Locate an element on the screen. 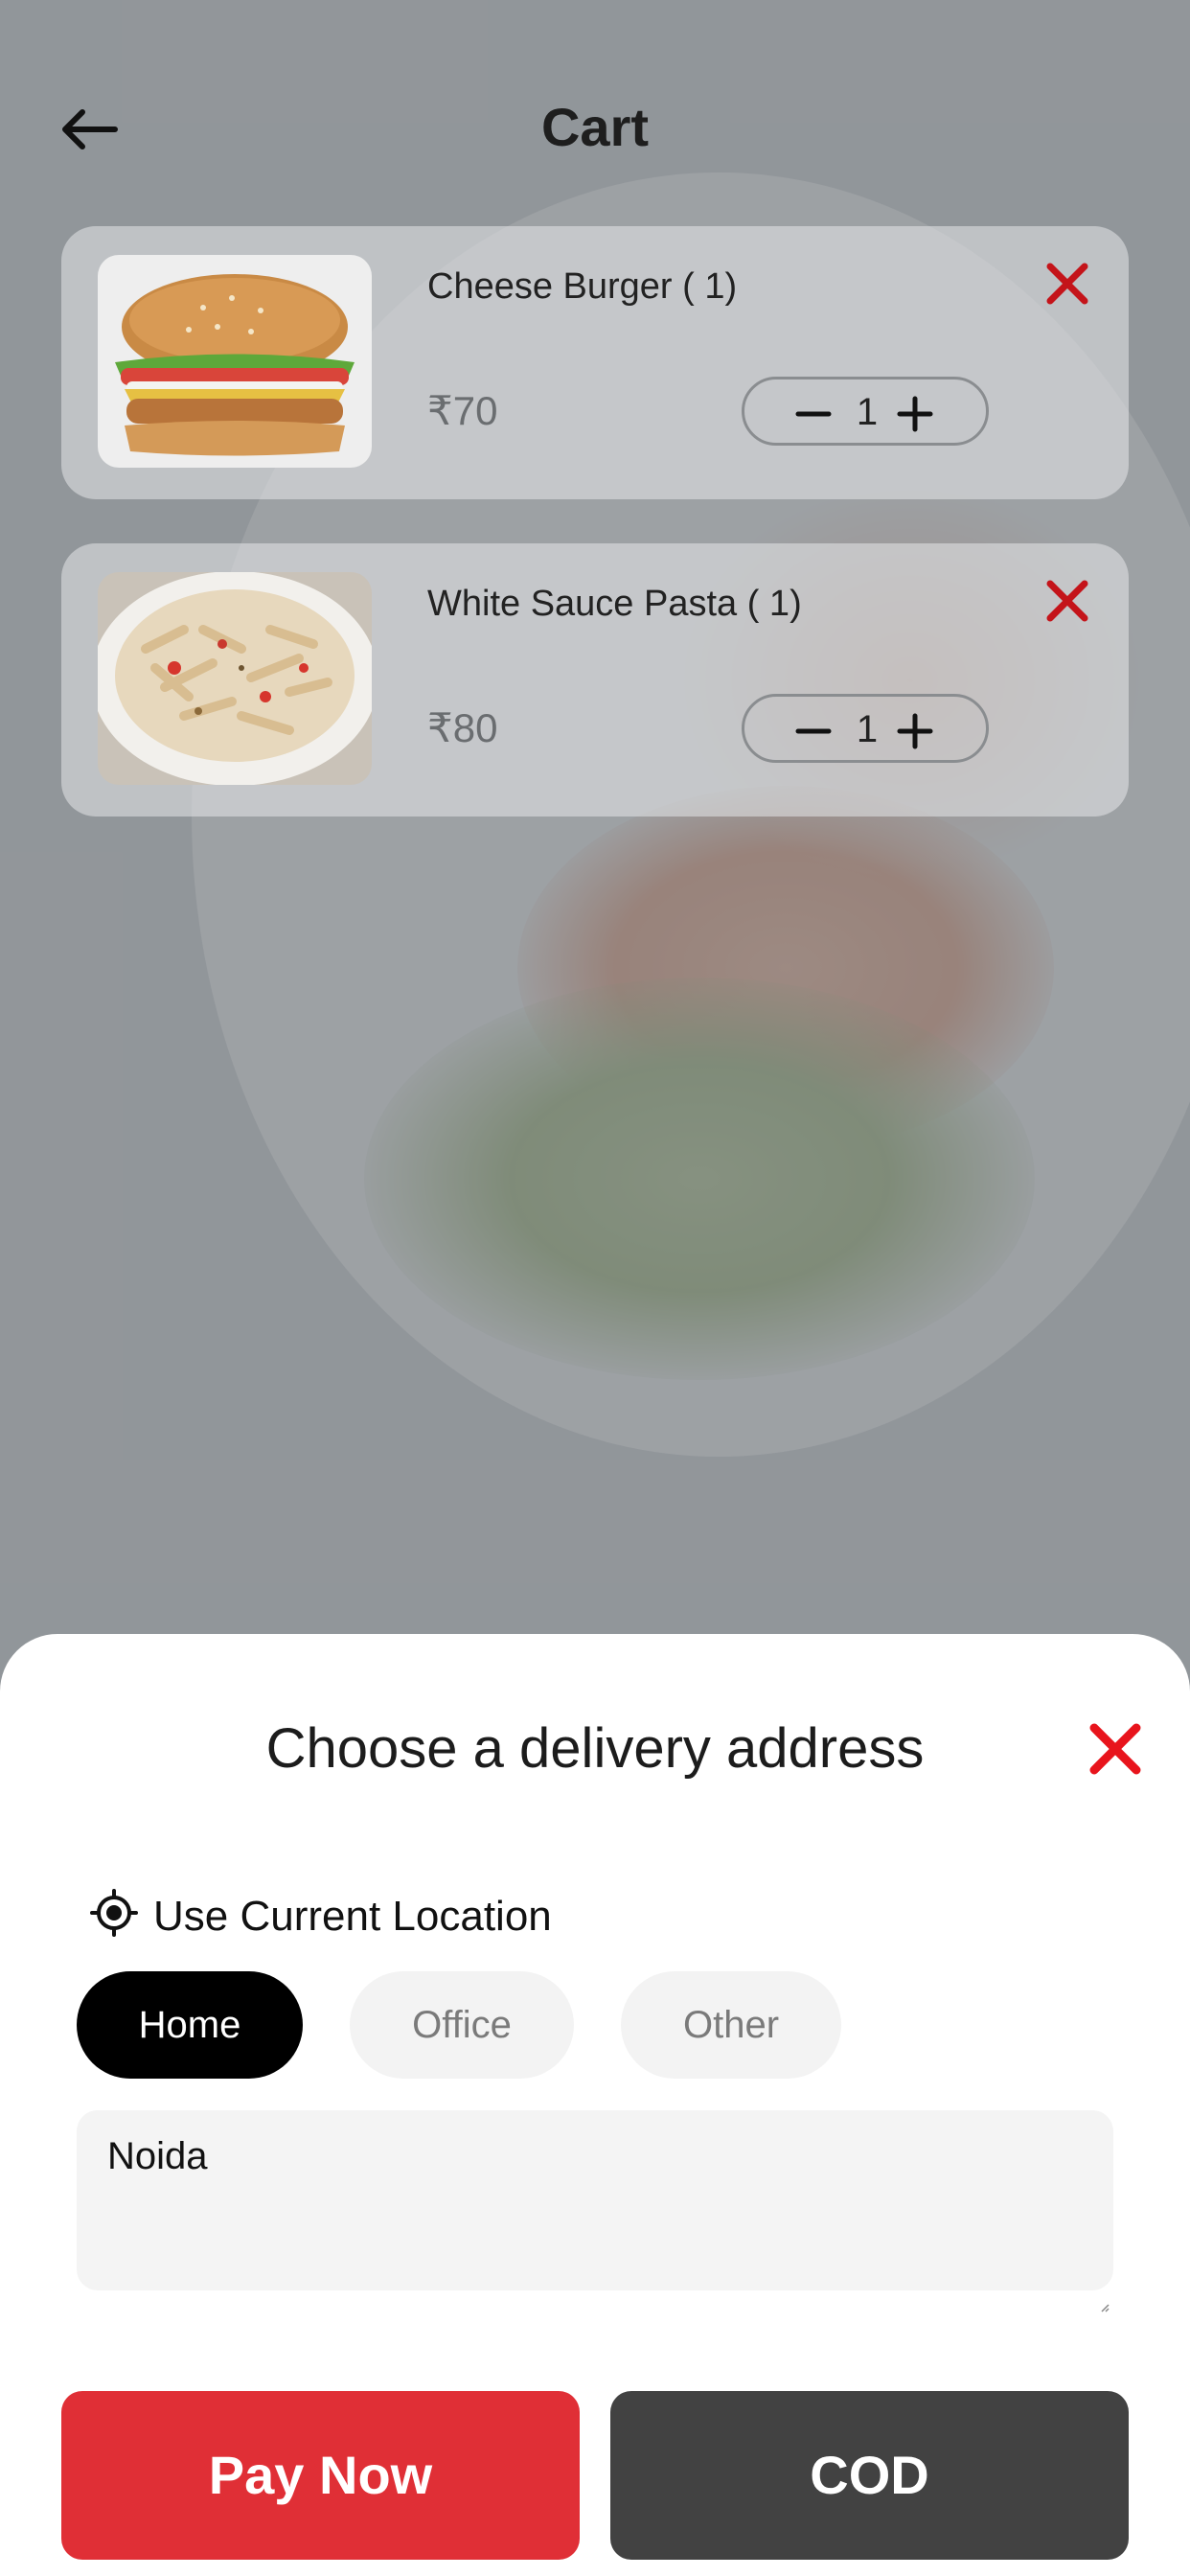 The width and height of the screenshot is (1190, 2576). item-price: ₹80 is located at coordinates (463, 727).